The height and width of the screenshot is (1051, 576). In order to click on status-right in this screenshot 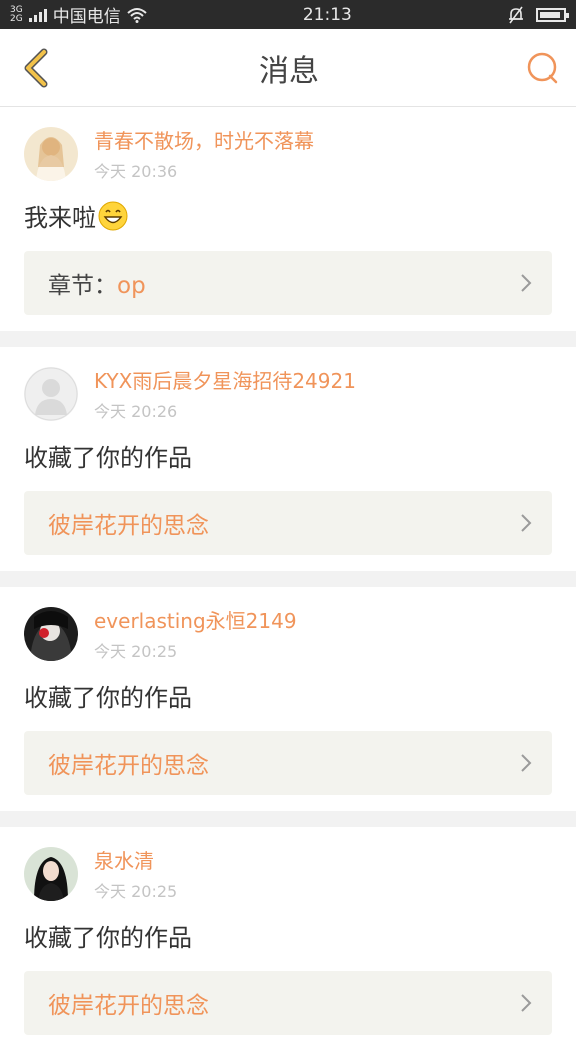, I will do `click(538, 15)`.